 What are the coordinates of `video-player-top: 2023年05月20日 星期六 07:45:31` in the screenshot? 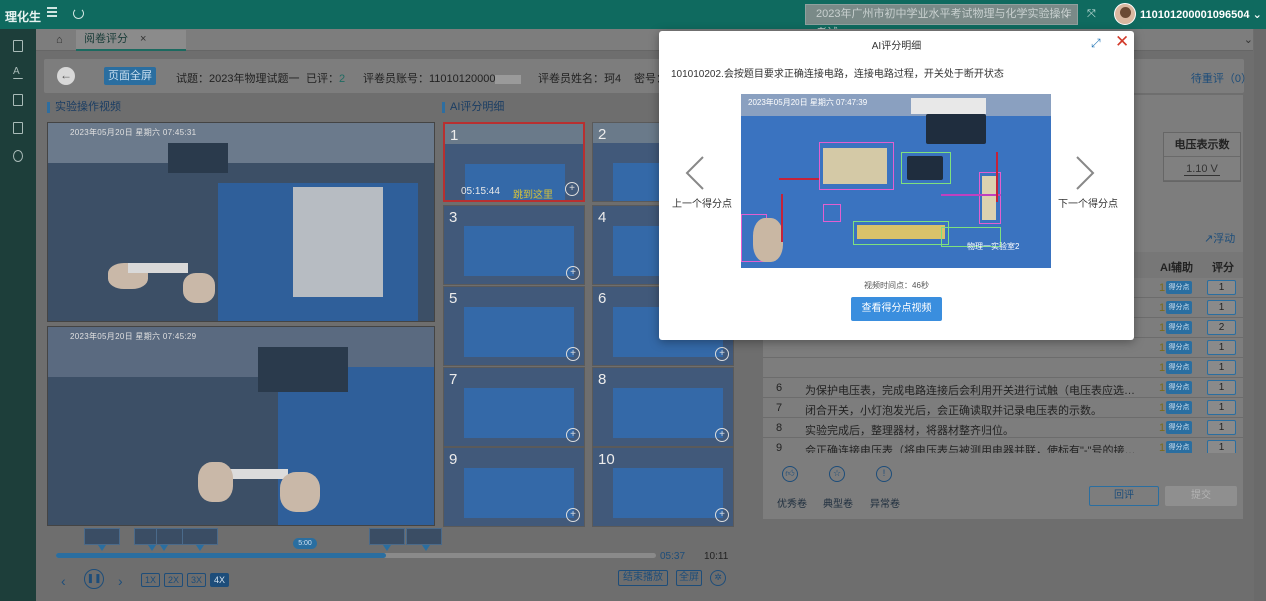 It's located at (241, 222).